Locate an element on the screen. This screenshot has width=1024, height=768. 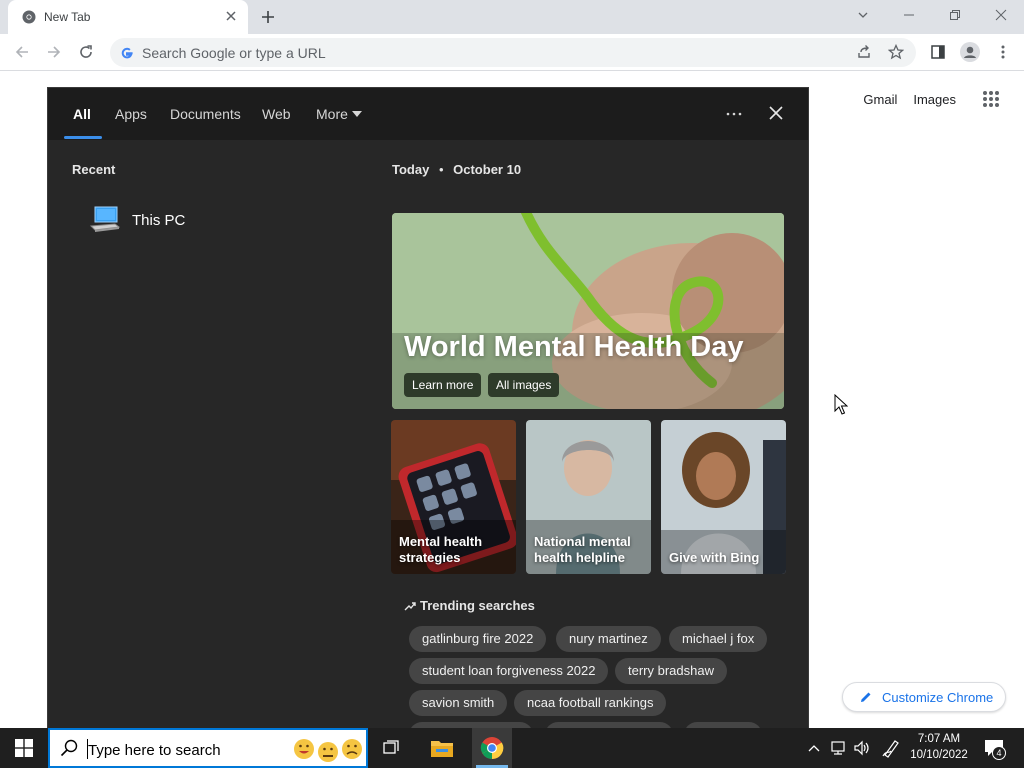
images-link: Images is located at coordinates (934, 99).